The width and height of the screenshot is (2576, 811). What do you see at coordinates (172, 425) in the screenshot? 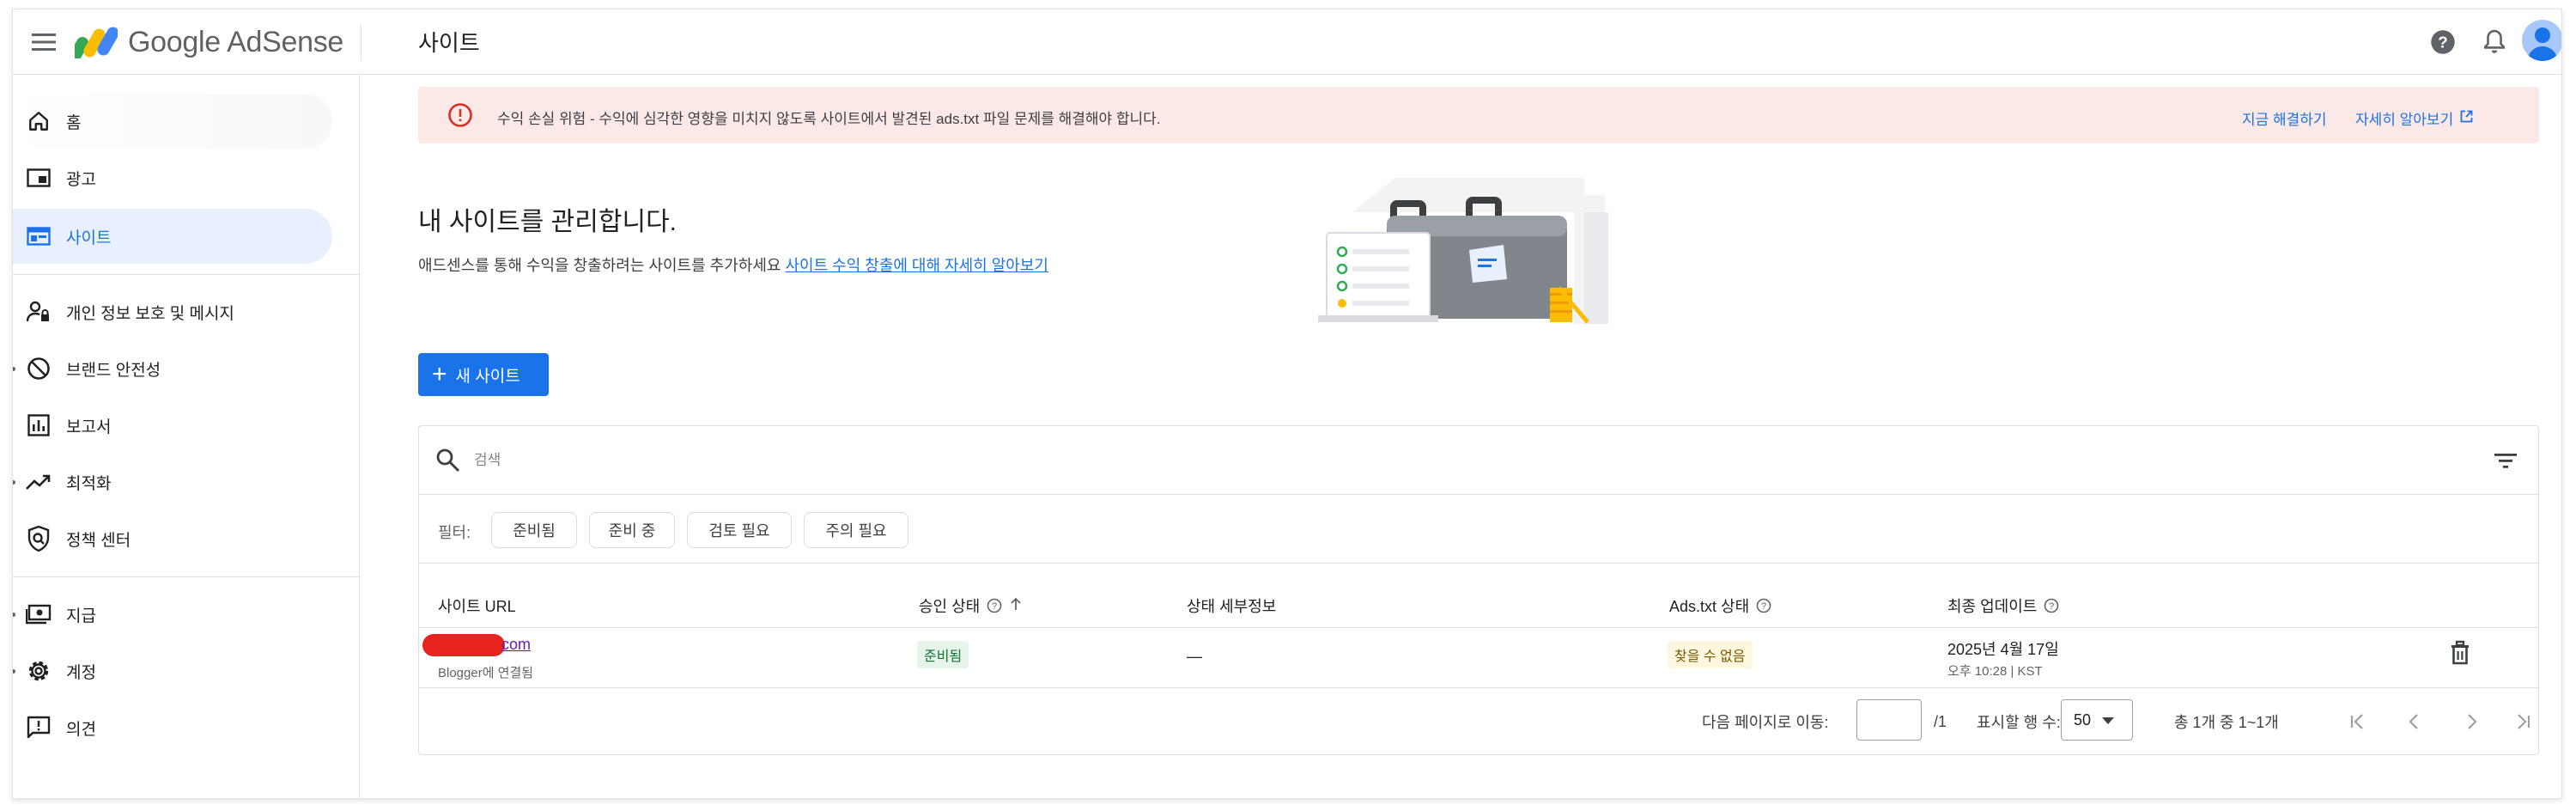
I see `sidebar-item-reports: 보고서` at bounding box center [172, 425].